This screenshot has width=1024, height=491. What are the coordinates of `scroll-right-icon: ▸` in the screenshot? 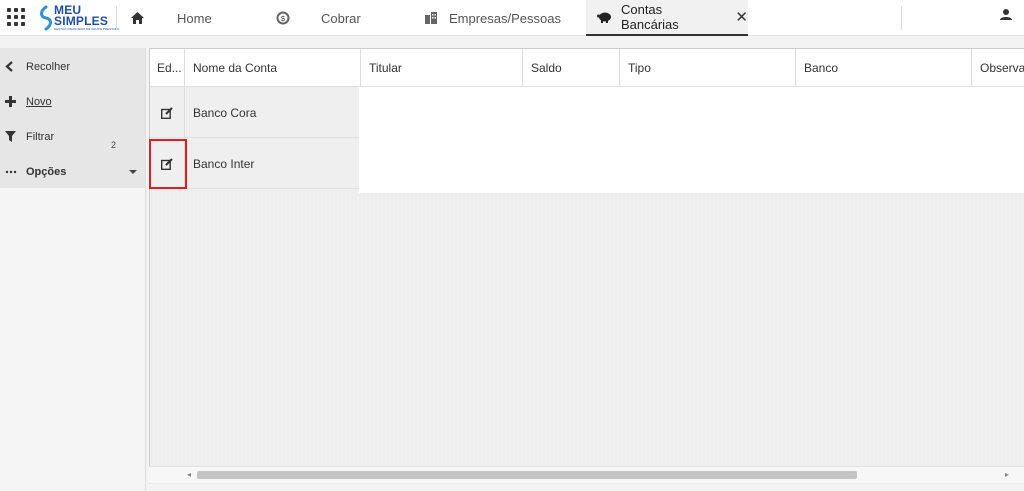 It's located at (1007, 474).